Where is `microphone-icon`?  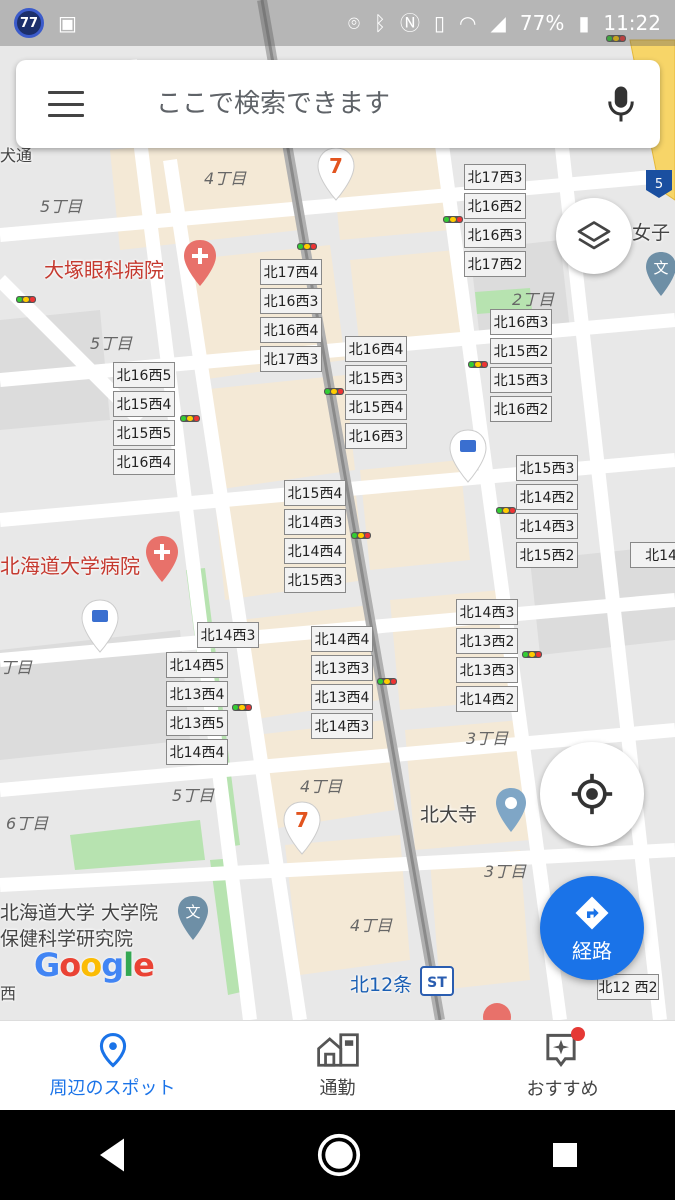 microphone-icon is located at coordinates (621, 104).